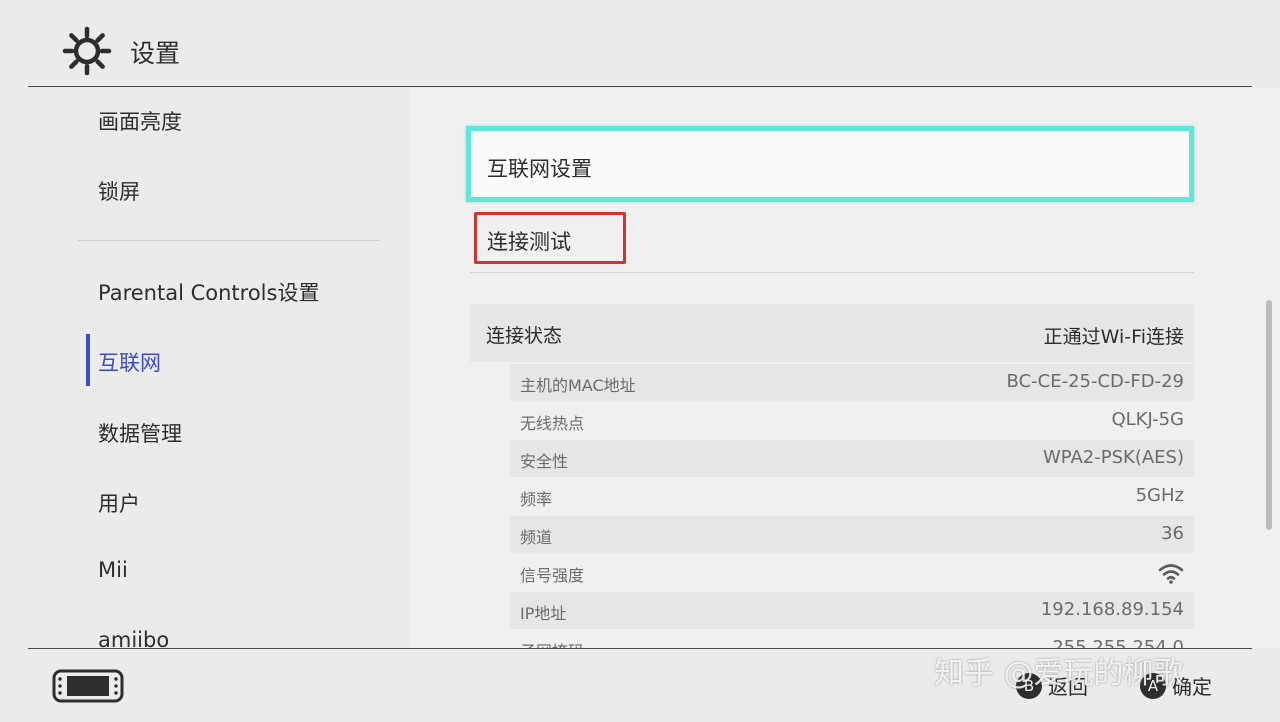 The width and height of the screenshot is (1280, 722). I want to click on detail-row-channel: 频道 36, so click(852, 534).